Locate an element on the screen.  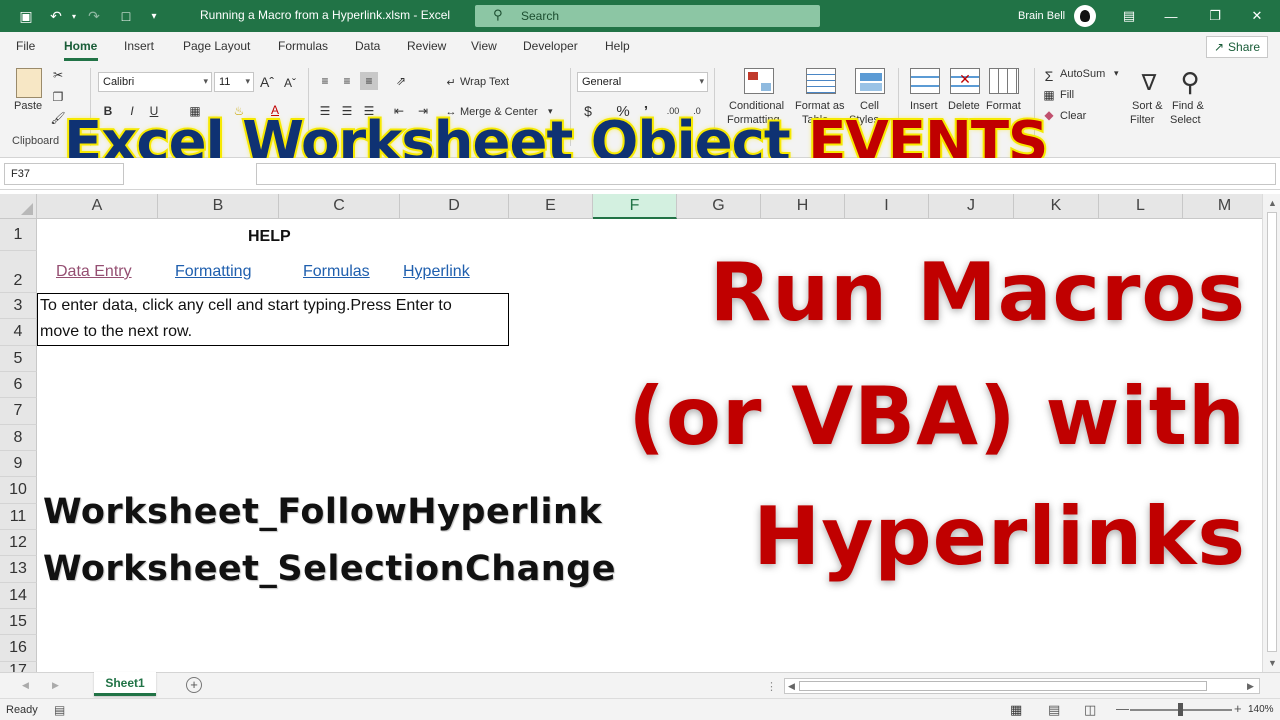
horizontal-scroll-thumb is located at coordinates (1003, 686).